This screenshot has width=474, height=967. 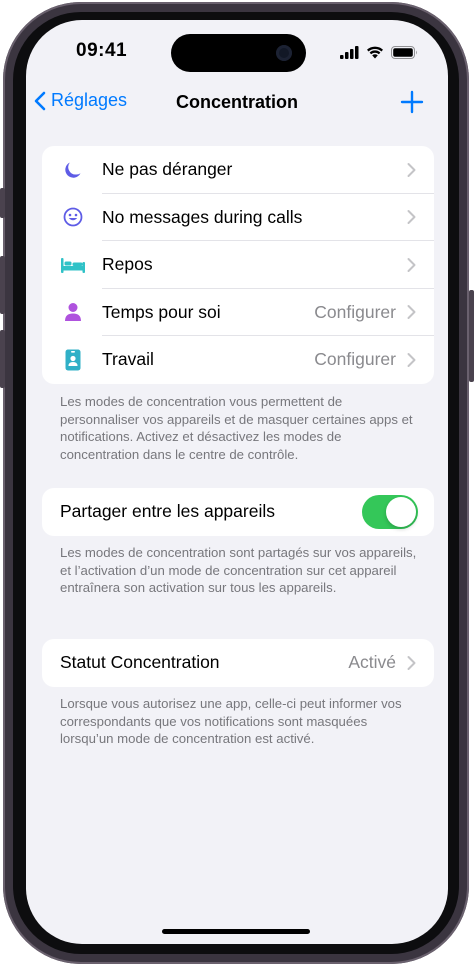 I want to click on focus-mode-label: Travail, so click(x=128, y=359).